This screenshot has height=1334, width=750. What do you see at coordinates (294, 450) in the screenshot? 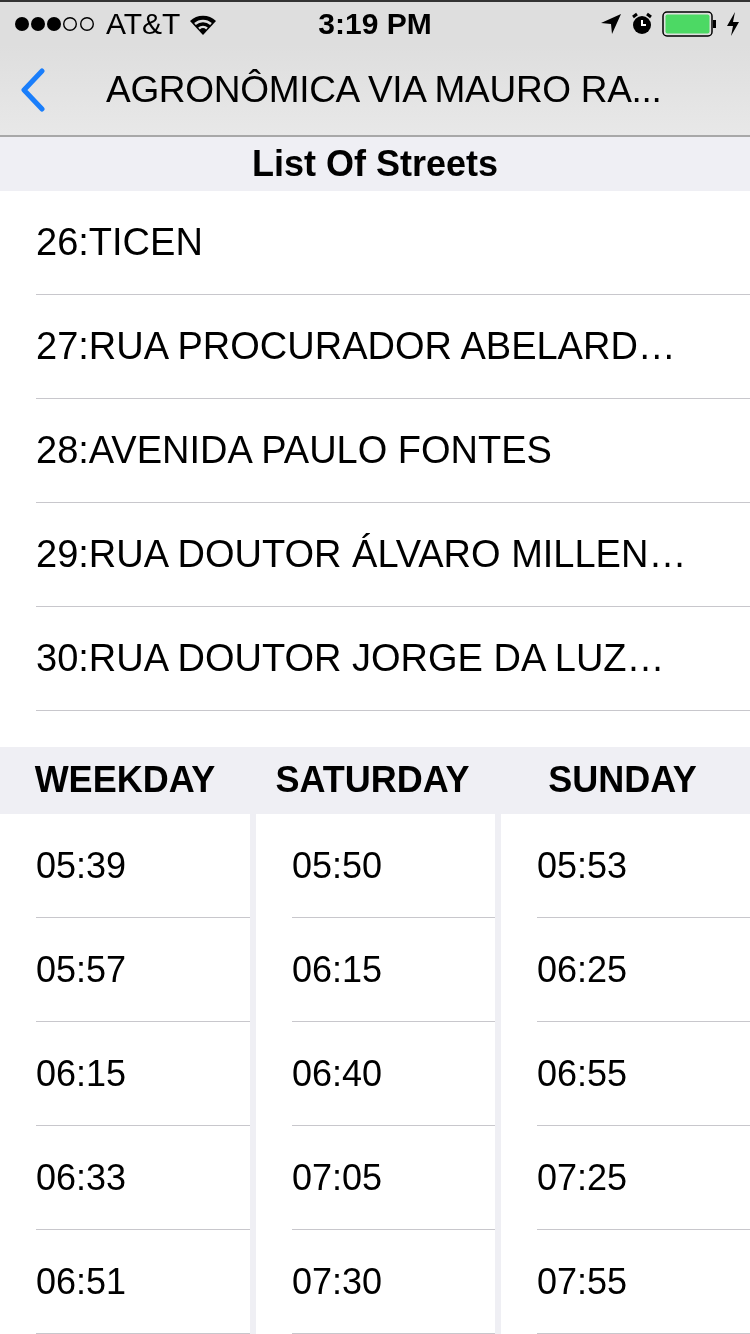
I see `street-item: 28:AVENIDA PAULO FONTES` at bounding box center [294, 450].